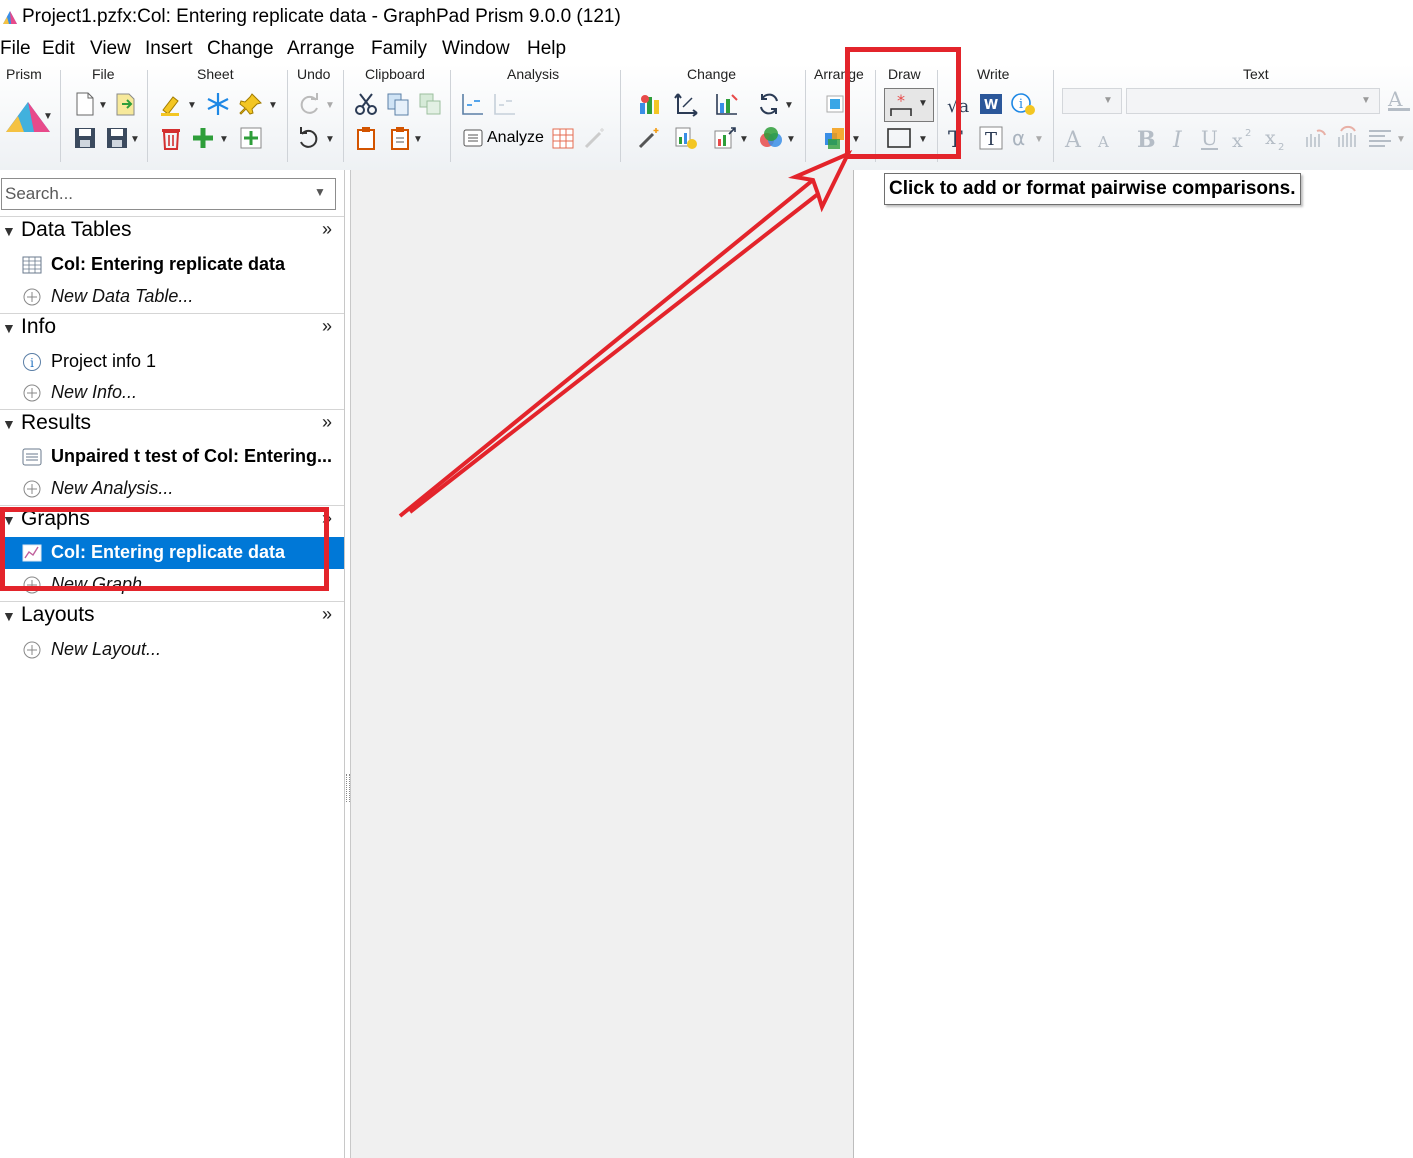 This screenshot has width=1413, height=1158. I want to click on subscript-icon: x2, so click(1277, 138).